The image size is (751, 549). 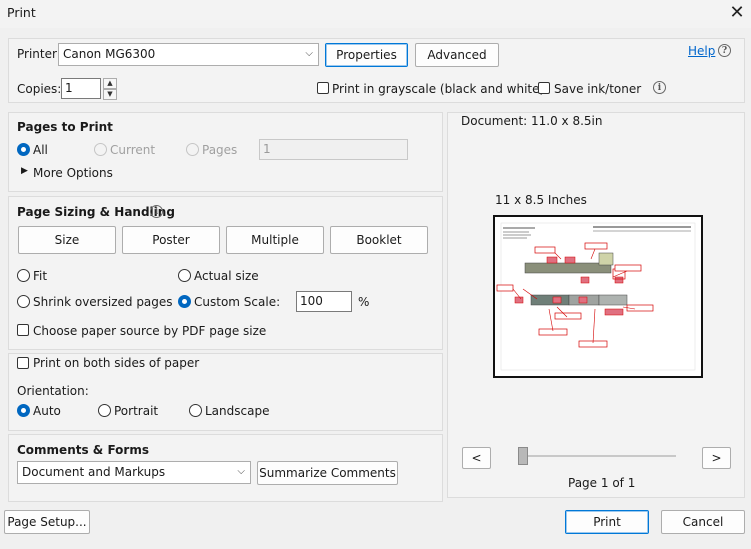 What do you see at coordinates (195, 410) in the screenshot?
I see `landscape-radio` at bounding box center [195, 410].